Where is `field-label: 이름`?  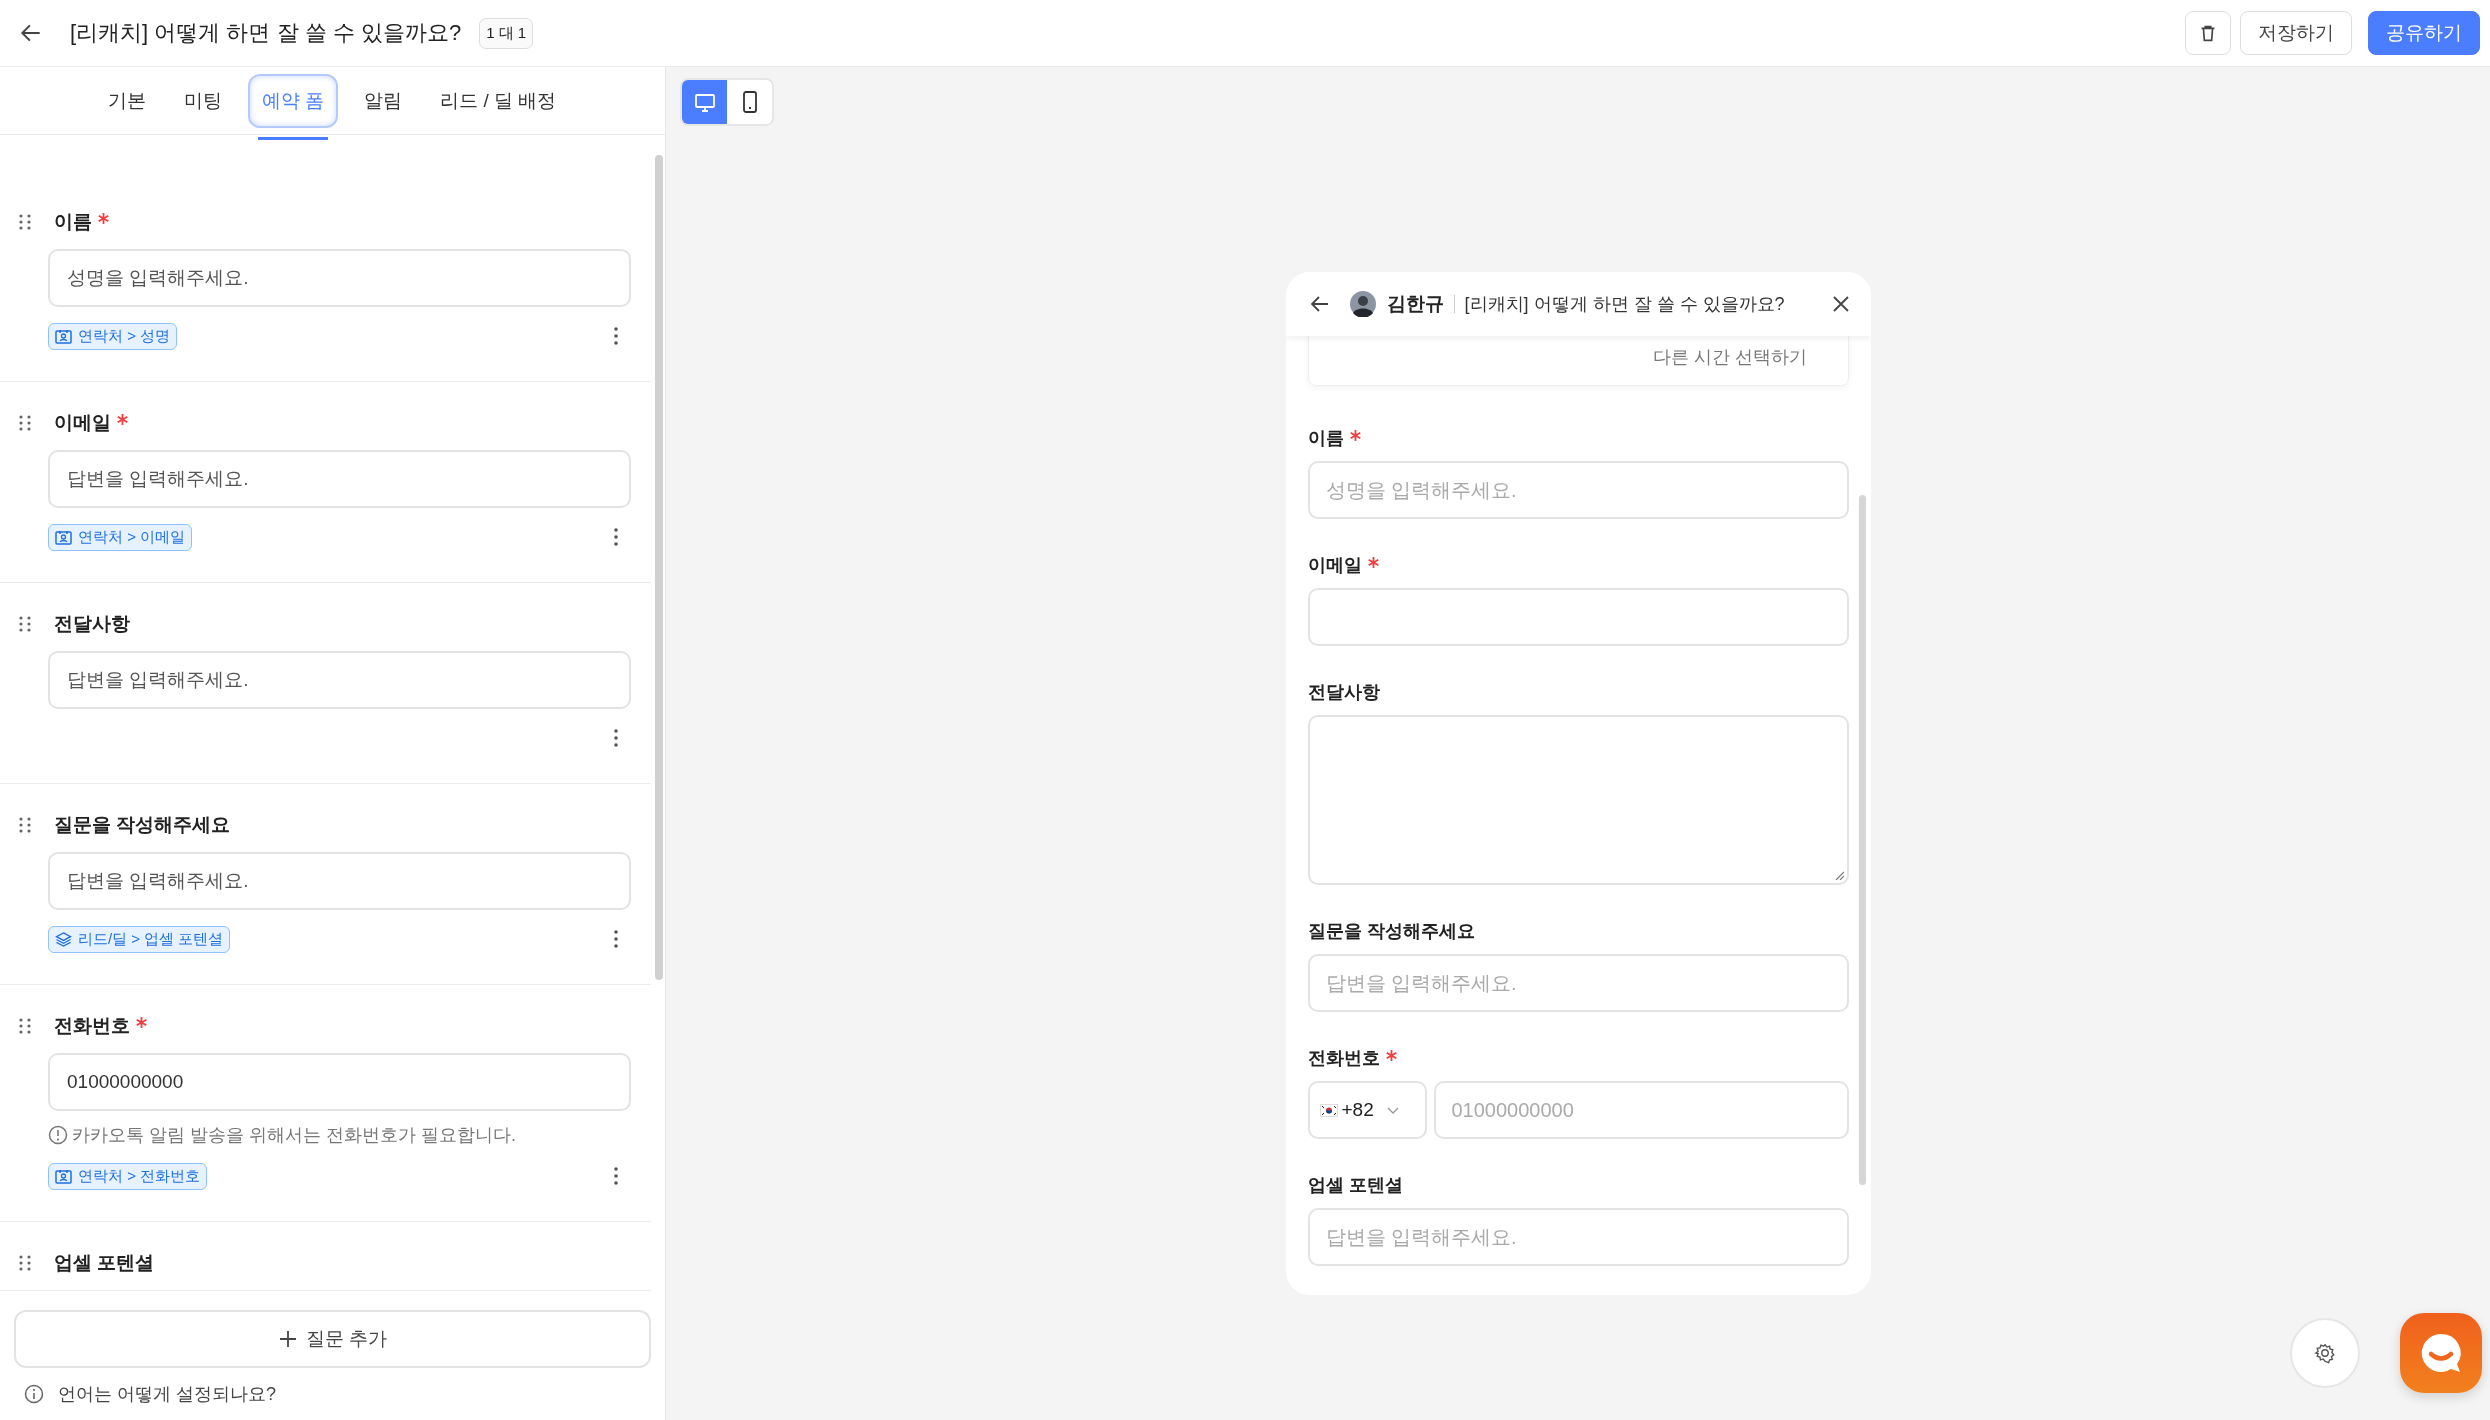
field-label: 이름 is located at coordinates (1325, 438).